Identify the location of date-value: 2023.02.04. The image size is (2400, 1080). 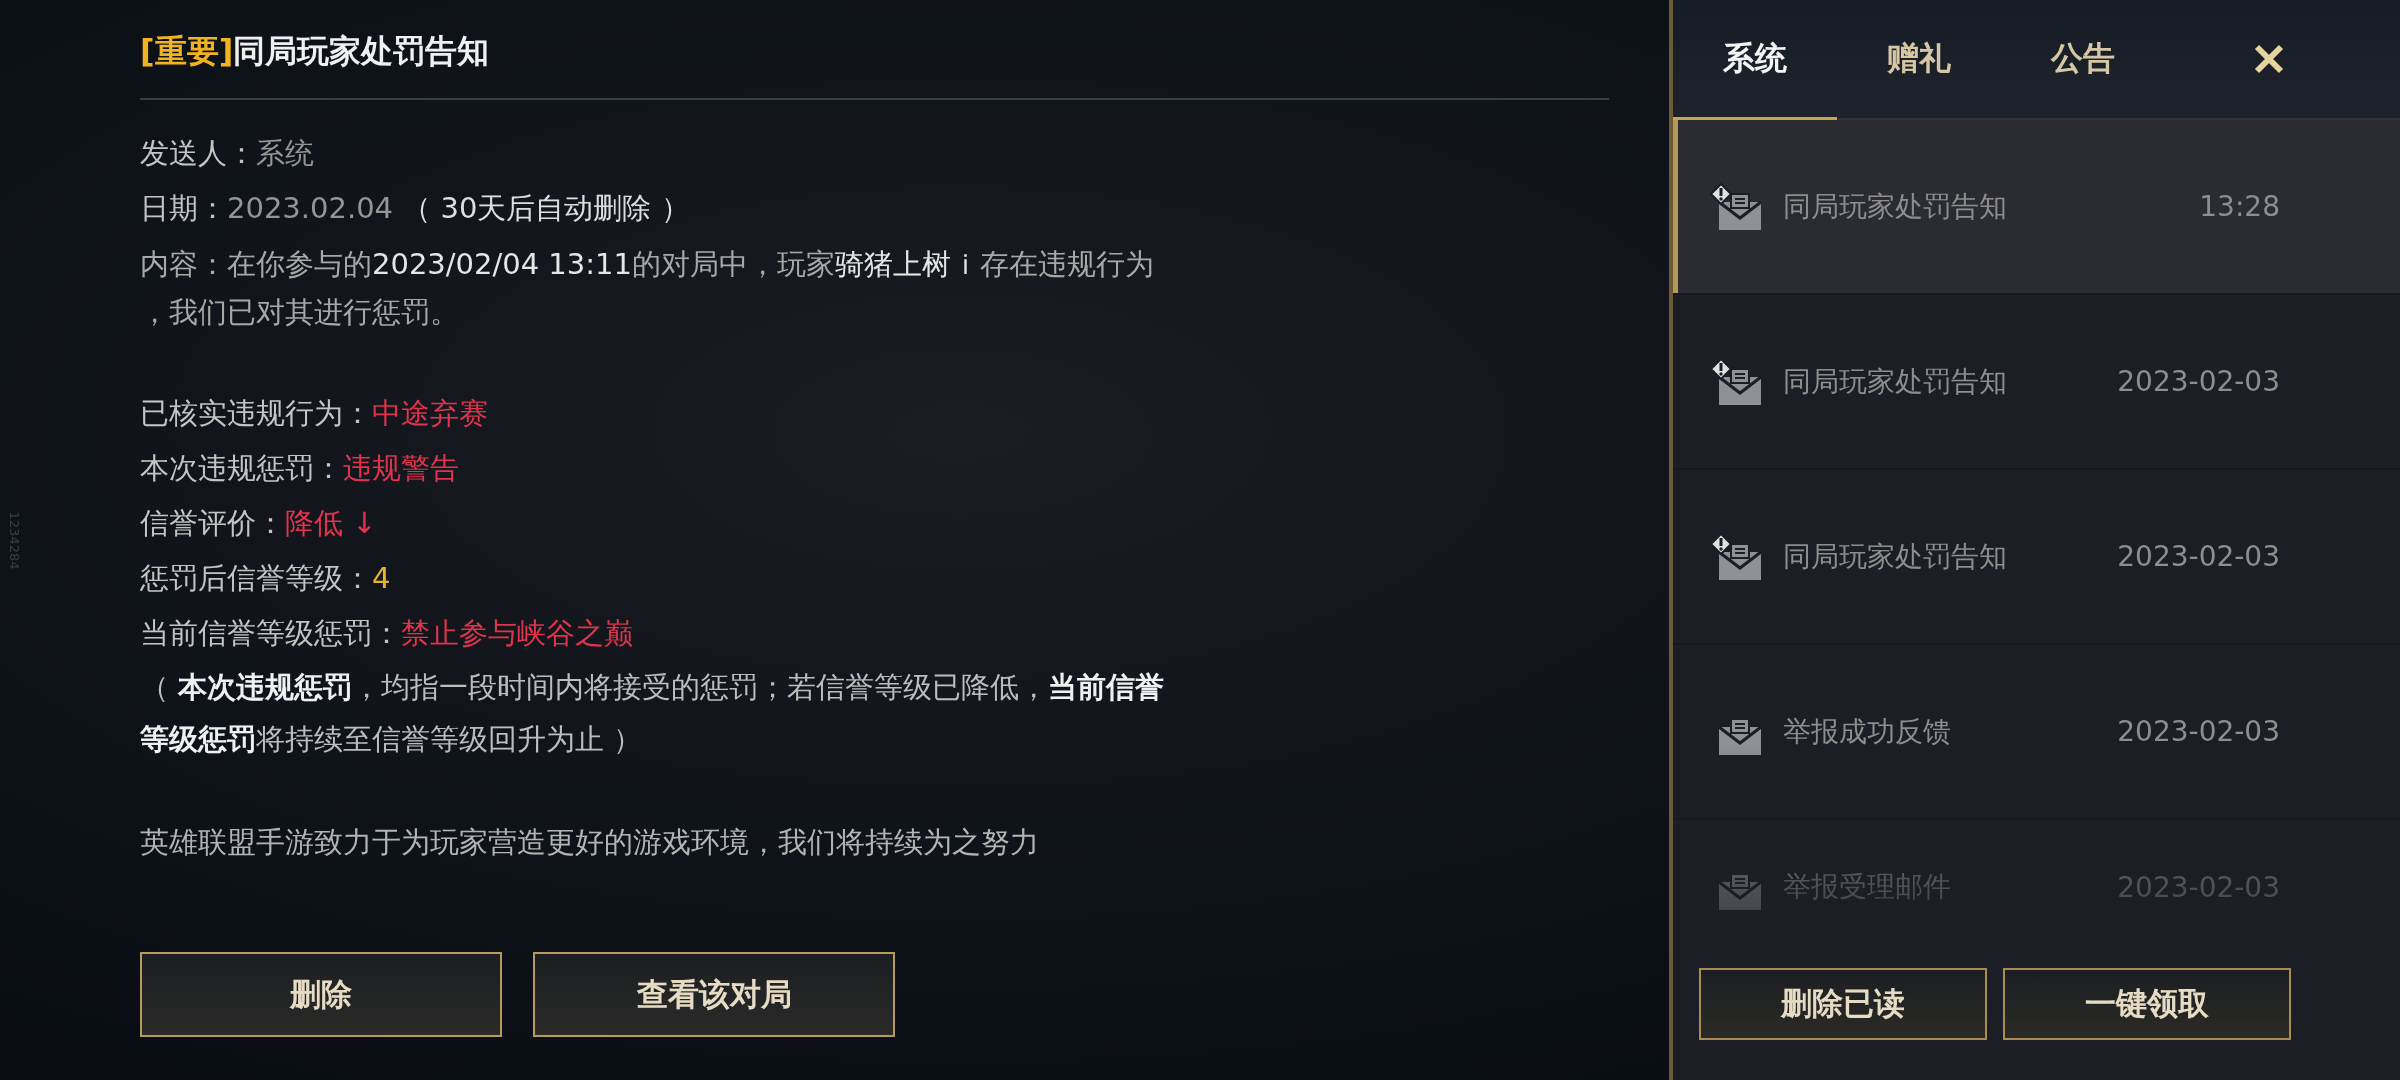
(310, 208).